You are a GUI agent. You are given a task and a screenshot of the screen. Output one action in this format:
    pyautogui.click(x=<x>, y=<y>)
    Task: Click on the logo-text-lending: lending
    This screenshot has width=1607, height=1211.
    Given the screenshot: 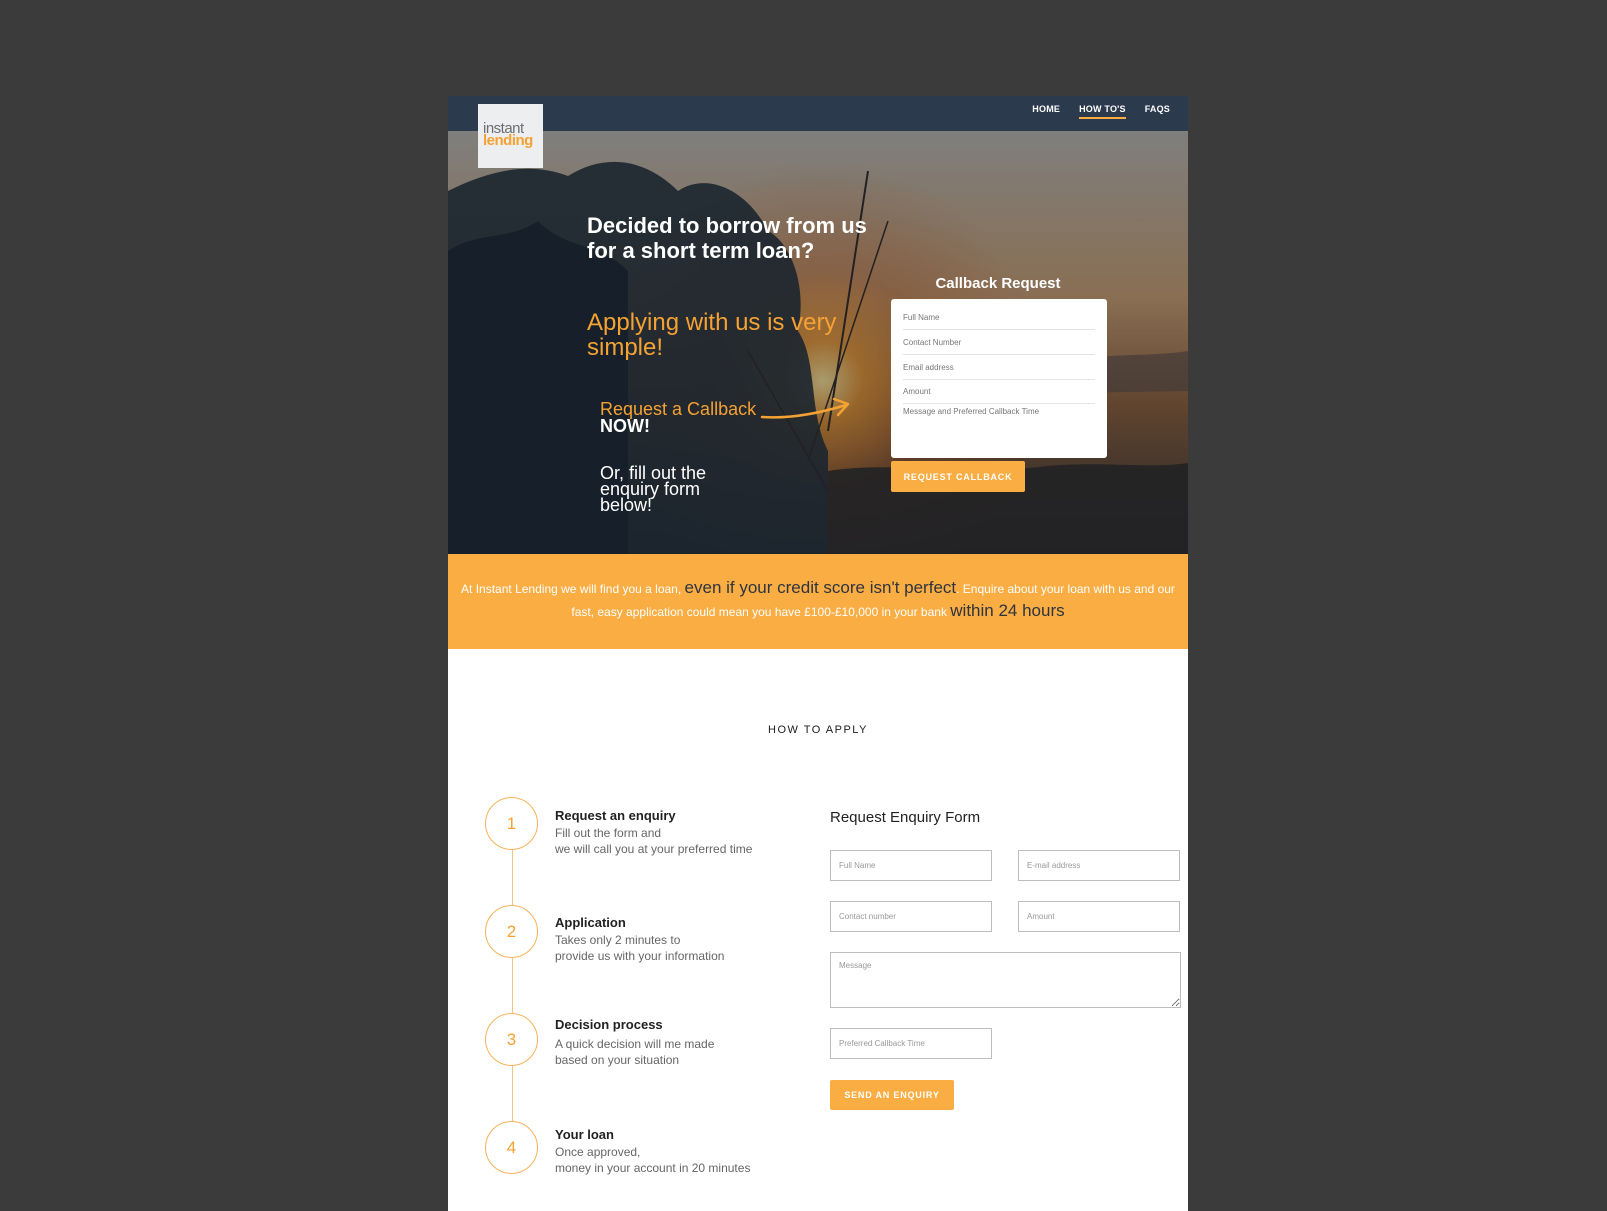 What is the action you would take?
    pyautogui.click(x=508, y=140)
    